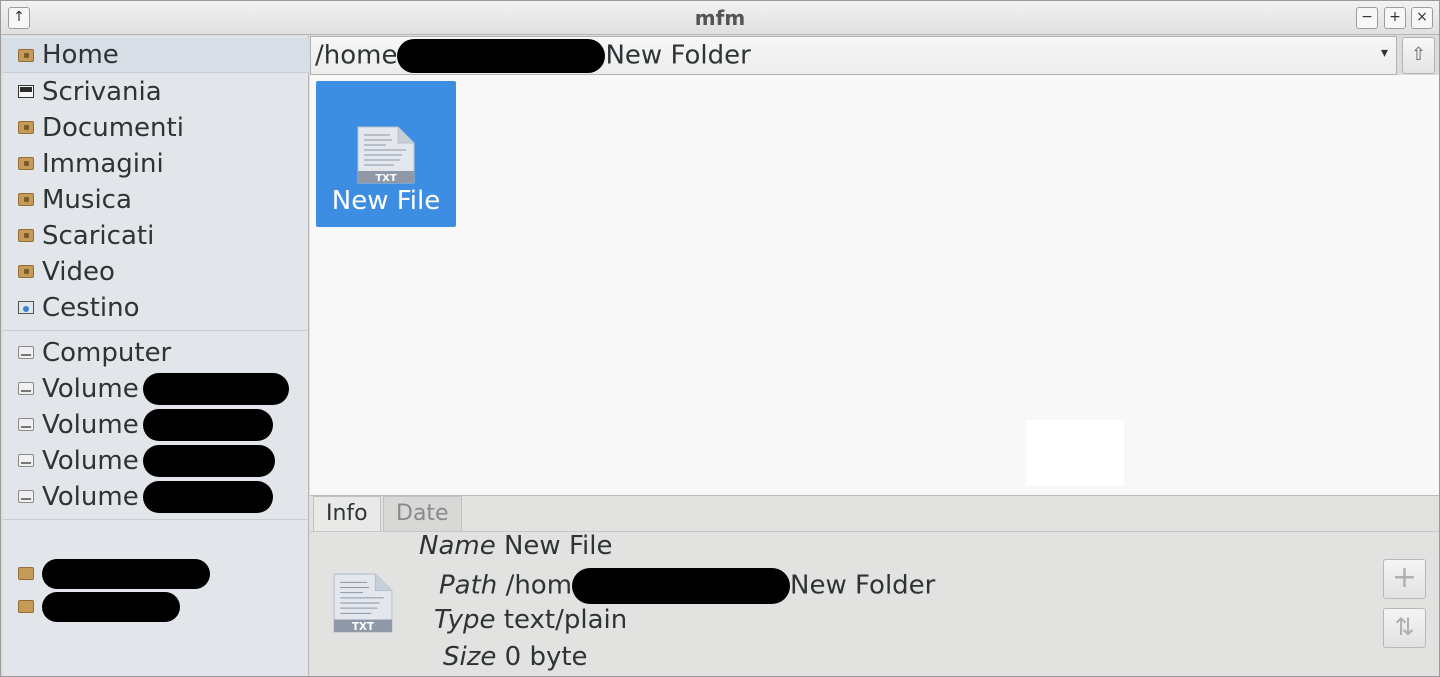 The width and height of the screenshot is (1440, 677). Describe the element at coordinates (107, 352) in the screenshot. I see `sidebar-item-label: Computer` at that location.